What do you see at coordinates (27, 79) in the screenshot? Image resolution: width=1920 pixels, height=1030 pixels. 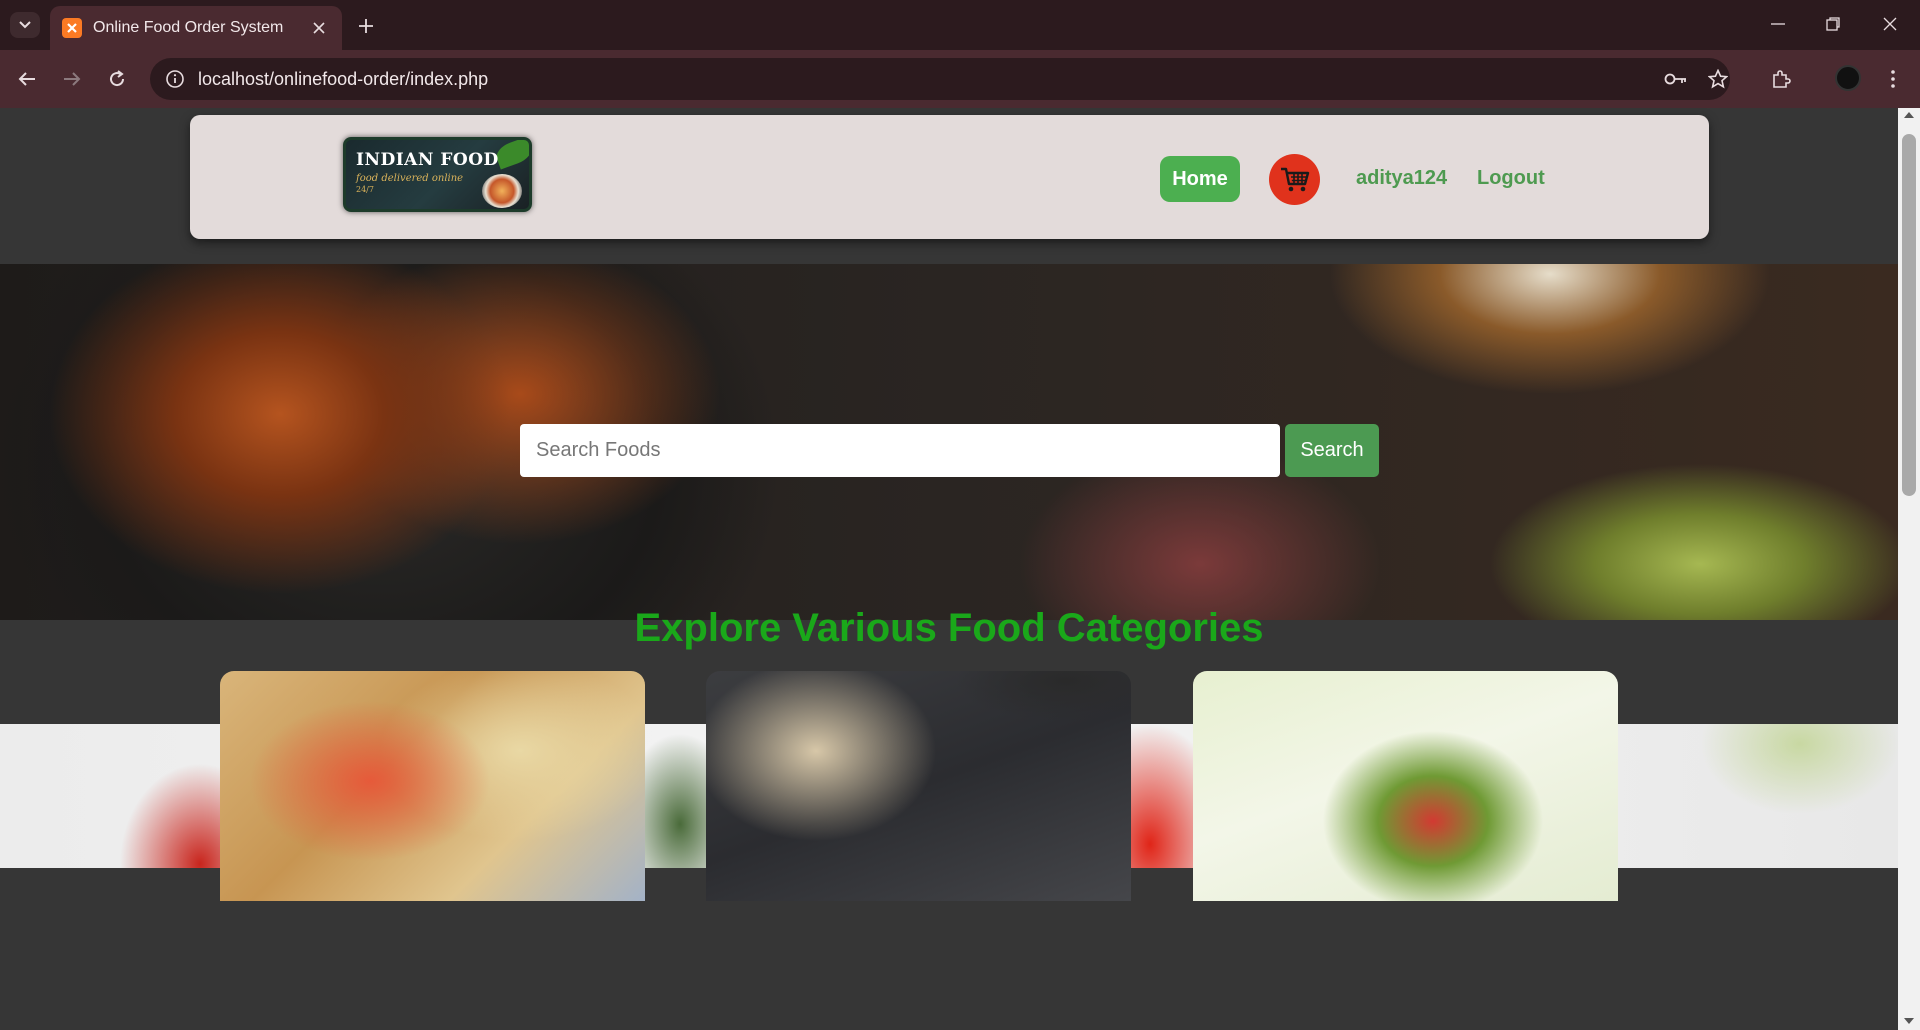 I see `back-arrow-left-icon` at bounding box center [27, 79].